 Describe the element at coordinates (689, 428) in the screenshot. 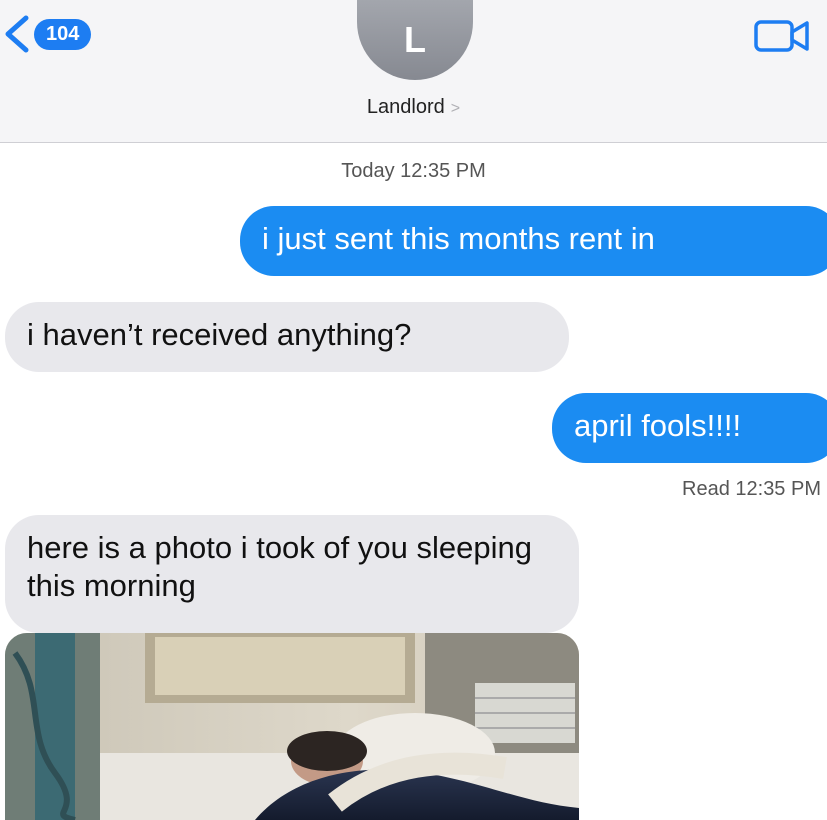

I see `sent-message-bubble: april fools!!!!` at that location.